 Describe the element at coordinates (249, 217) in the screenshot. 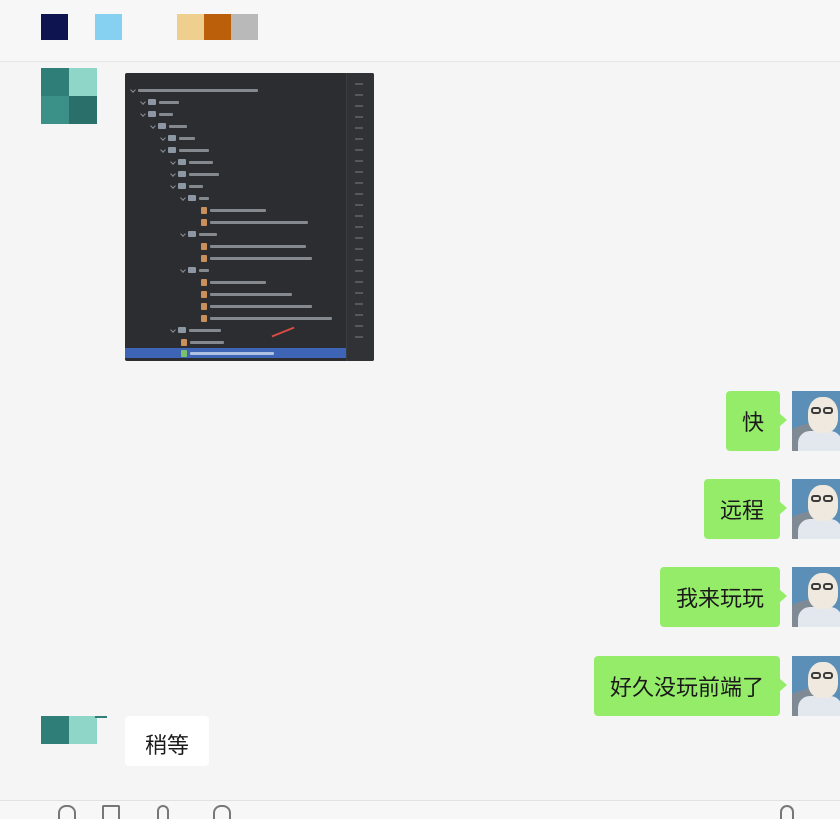

I see `image-message` at that location.